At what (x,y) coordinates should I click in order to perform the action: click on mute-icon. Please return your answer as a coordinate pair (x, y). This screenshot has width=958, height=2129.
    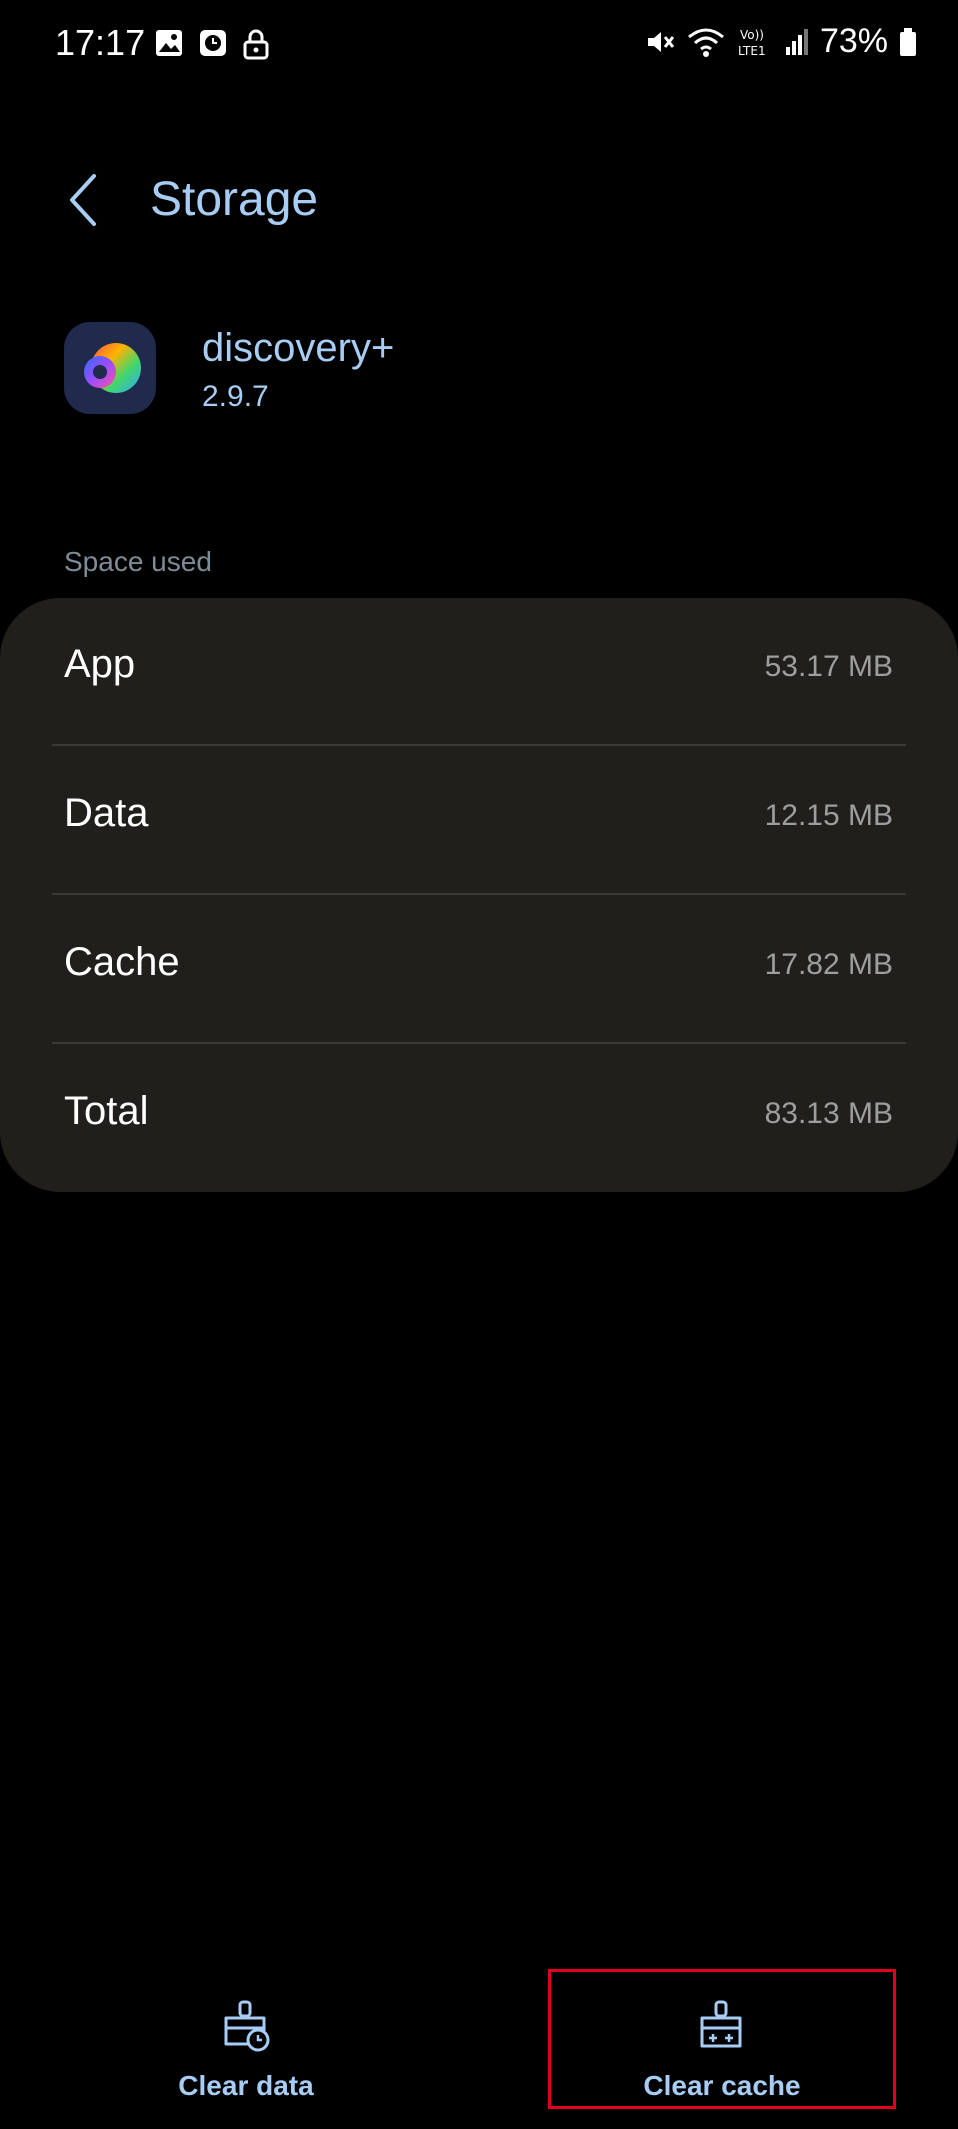
    Looking at the image, I should click on (661, 41).